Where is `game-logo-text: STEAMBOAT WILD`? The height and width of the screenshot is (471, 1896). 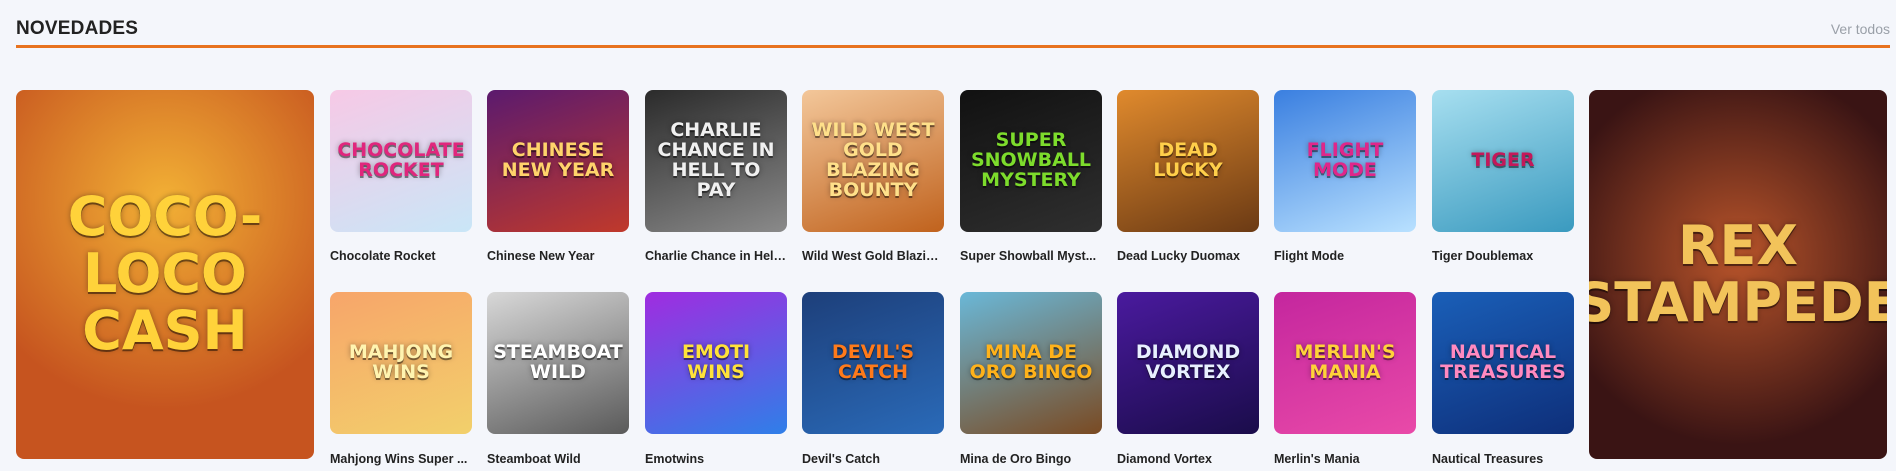
game-logo-text: STEAMBOAT WILD is located at coordinates (558, 362).